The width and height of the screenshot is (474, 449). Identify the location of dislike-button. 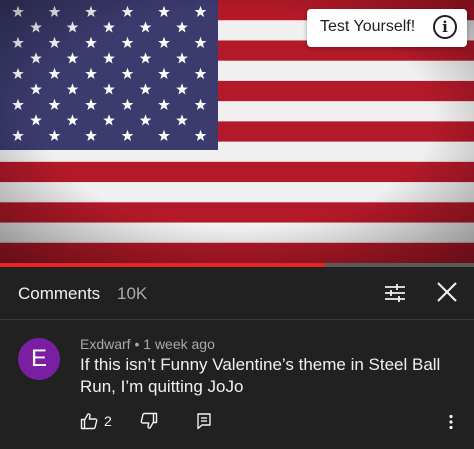
(149, 421).